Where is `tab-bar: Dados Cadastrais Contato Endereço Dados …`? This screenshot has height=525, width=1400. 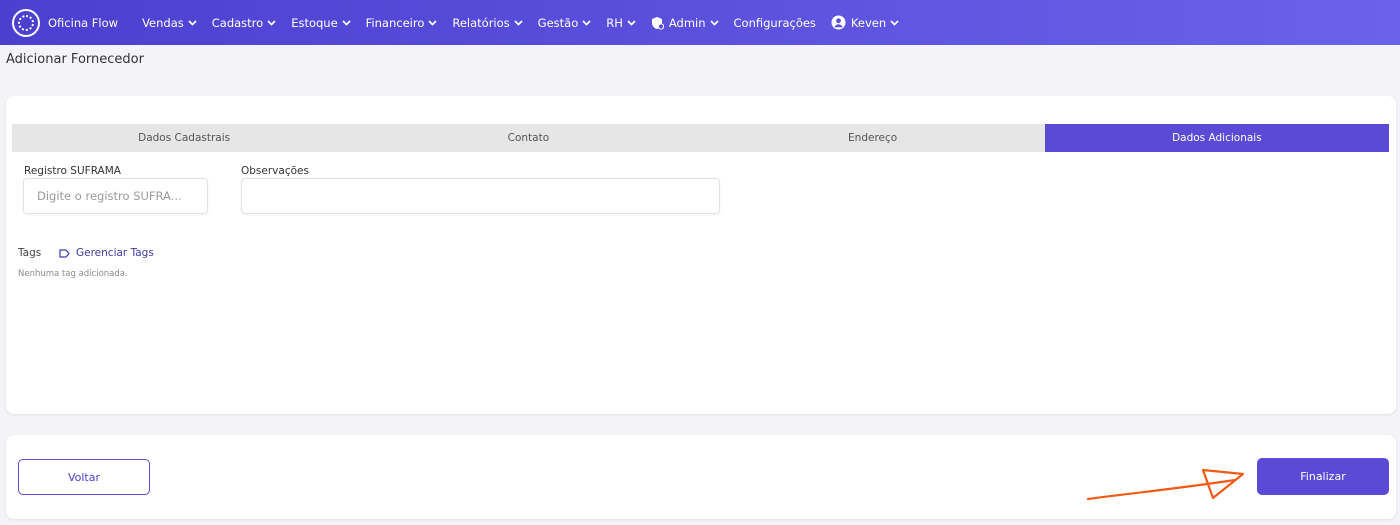
tab-bar: Dados Cadastrais Contato Endereço Dados … is located at coordinates (700, 138).